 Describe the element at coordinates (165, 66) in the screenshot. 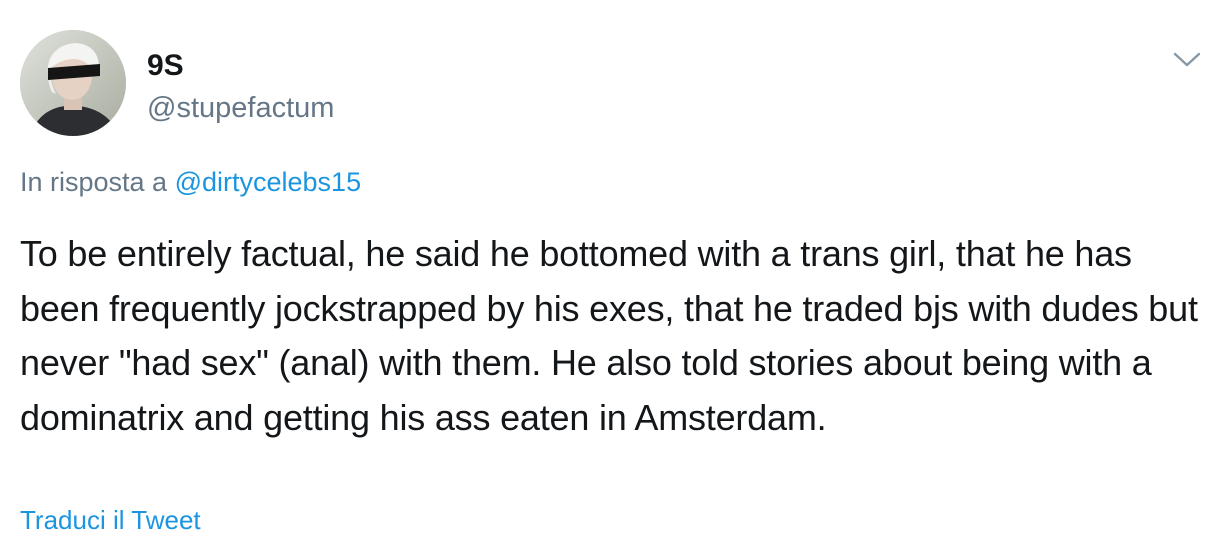

I see `display-name: 9S` at that location.